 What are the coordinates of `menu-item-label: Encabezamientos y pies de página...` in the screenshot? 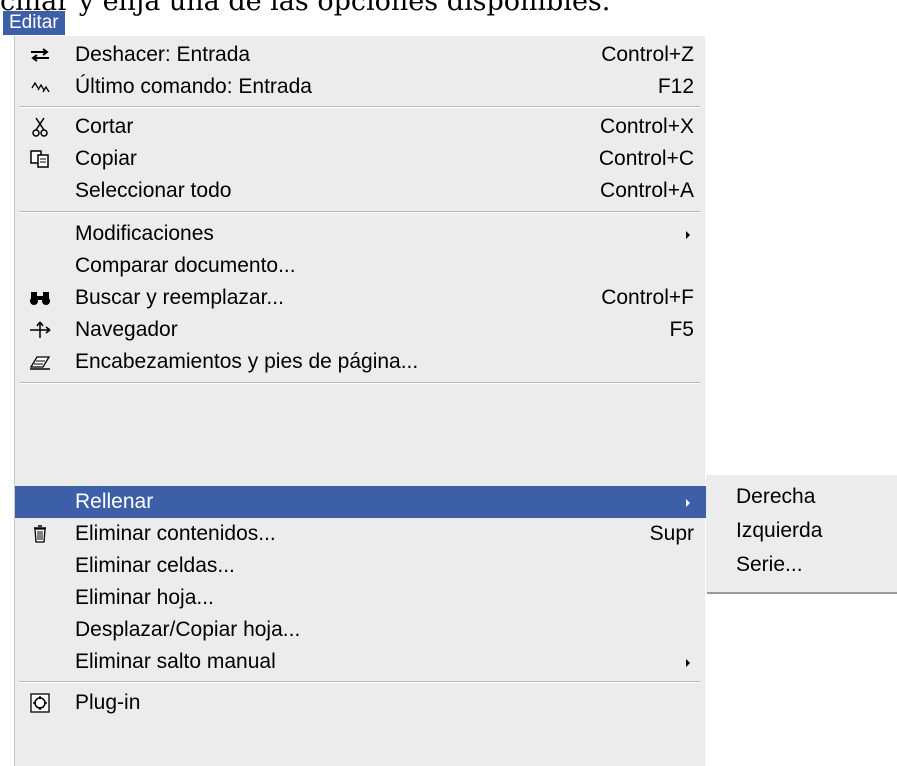 It's located at (247, 361).